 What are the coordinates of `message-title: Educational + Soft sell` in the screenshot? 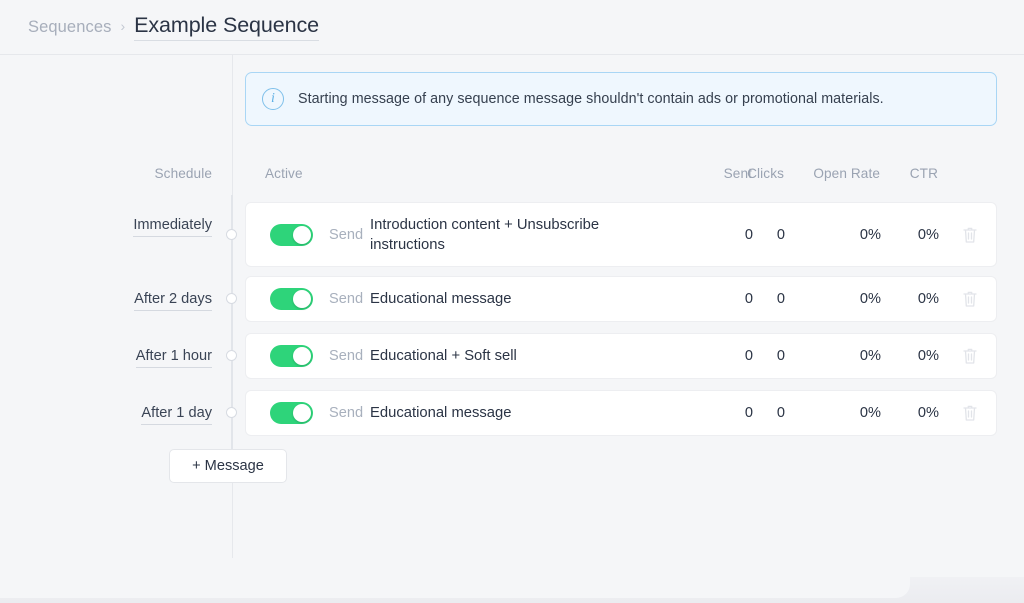 It's located at (520, 356).